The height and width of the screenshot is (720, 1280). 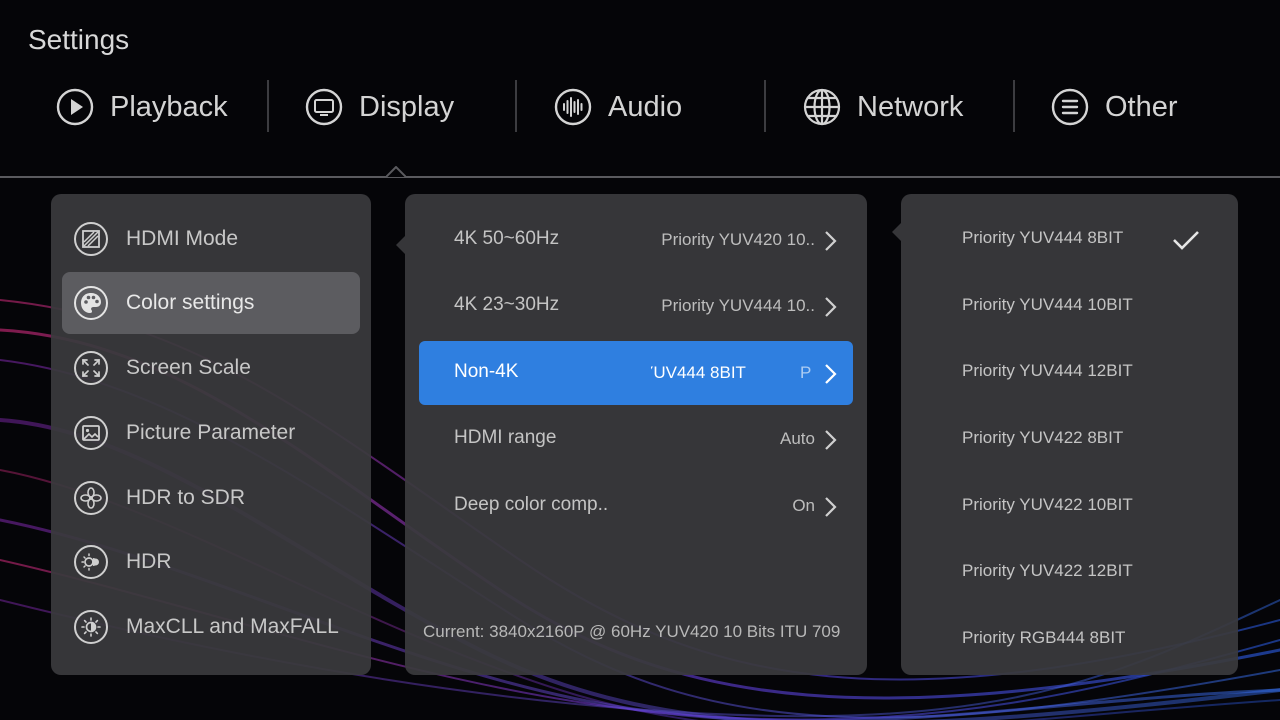 What do you see at coordinates (190, 302) in the screenshot?
I see `sidebar-item-label: Color settings` at bounding box center [190, 302].